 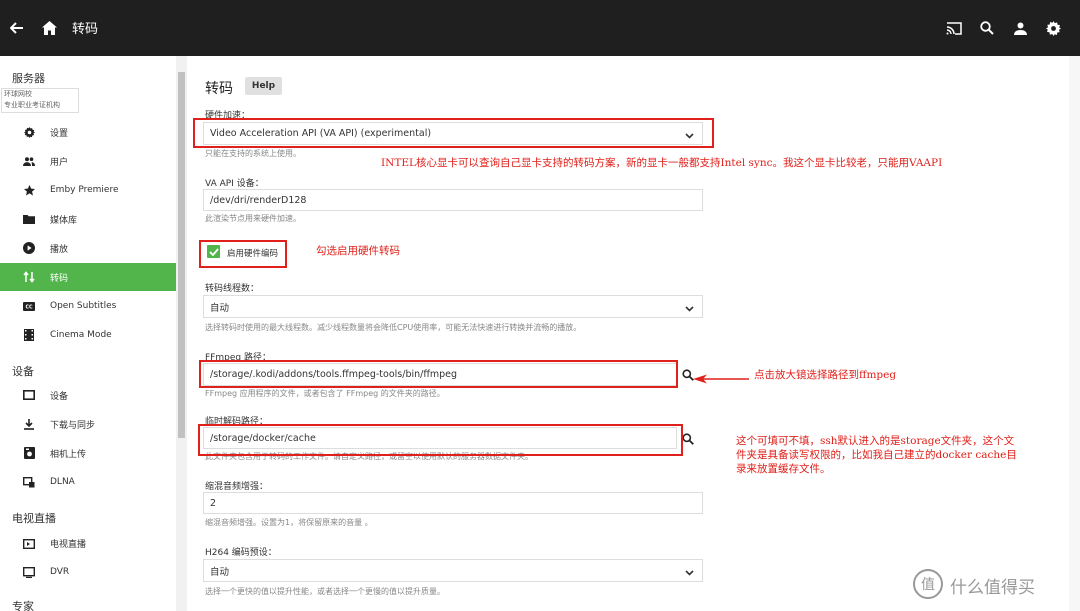 What do you see at coordinates (88, 395) in the screenshot?
I see `sidebar-item-devices: 设备` at bounding box center [88, 395].